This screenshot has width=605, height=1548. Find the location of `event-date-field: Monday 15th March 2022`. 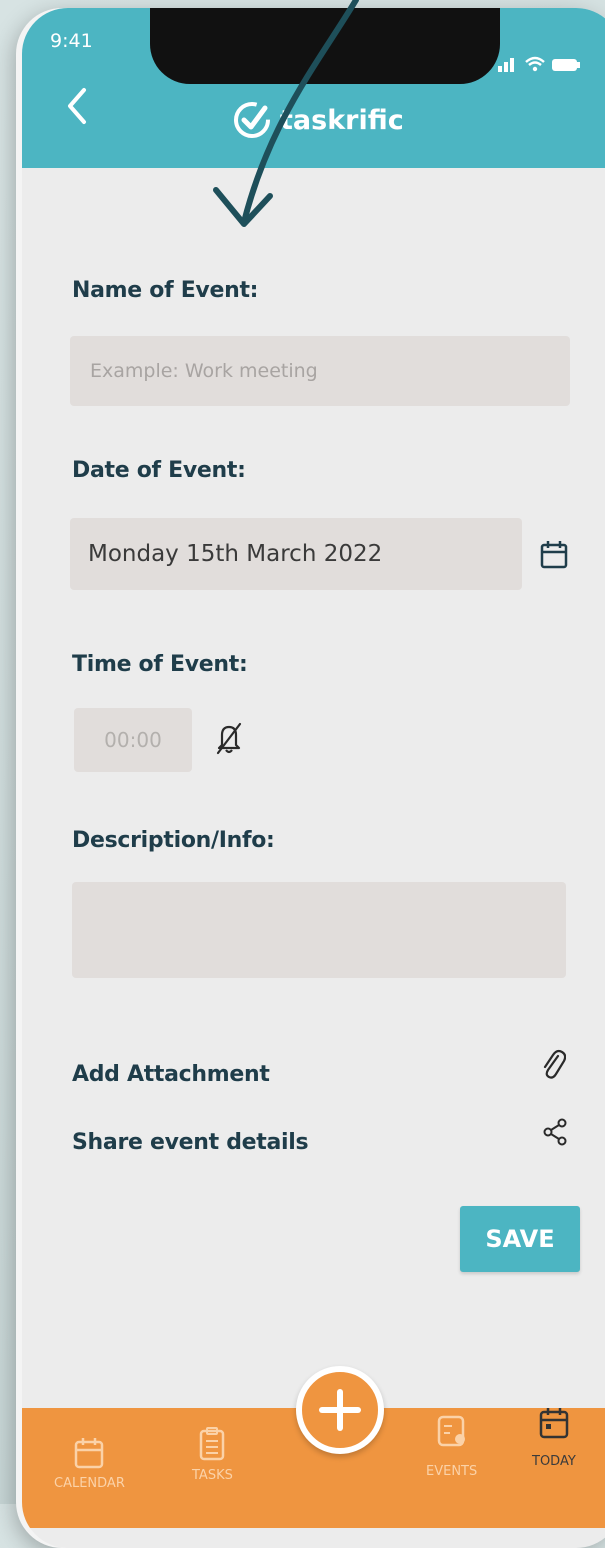

event-date-field: Monday 15th March 2022 is located at coordinates (296, 554).